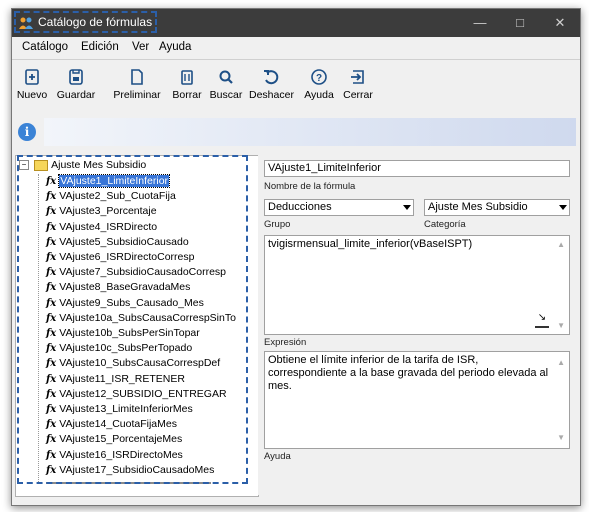  Describe the element at coordinates (114, 455) in the screenshot. I see `tree-formula-item: fx VAjuste16_ISRDirectoMes` at that location.